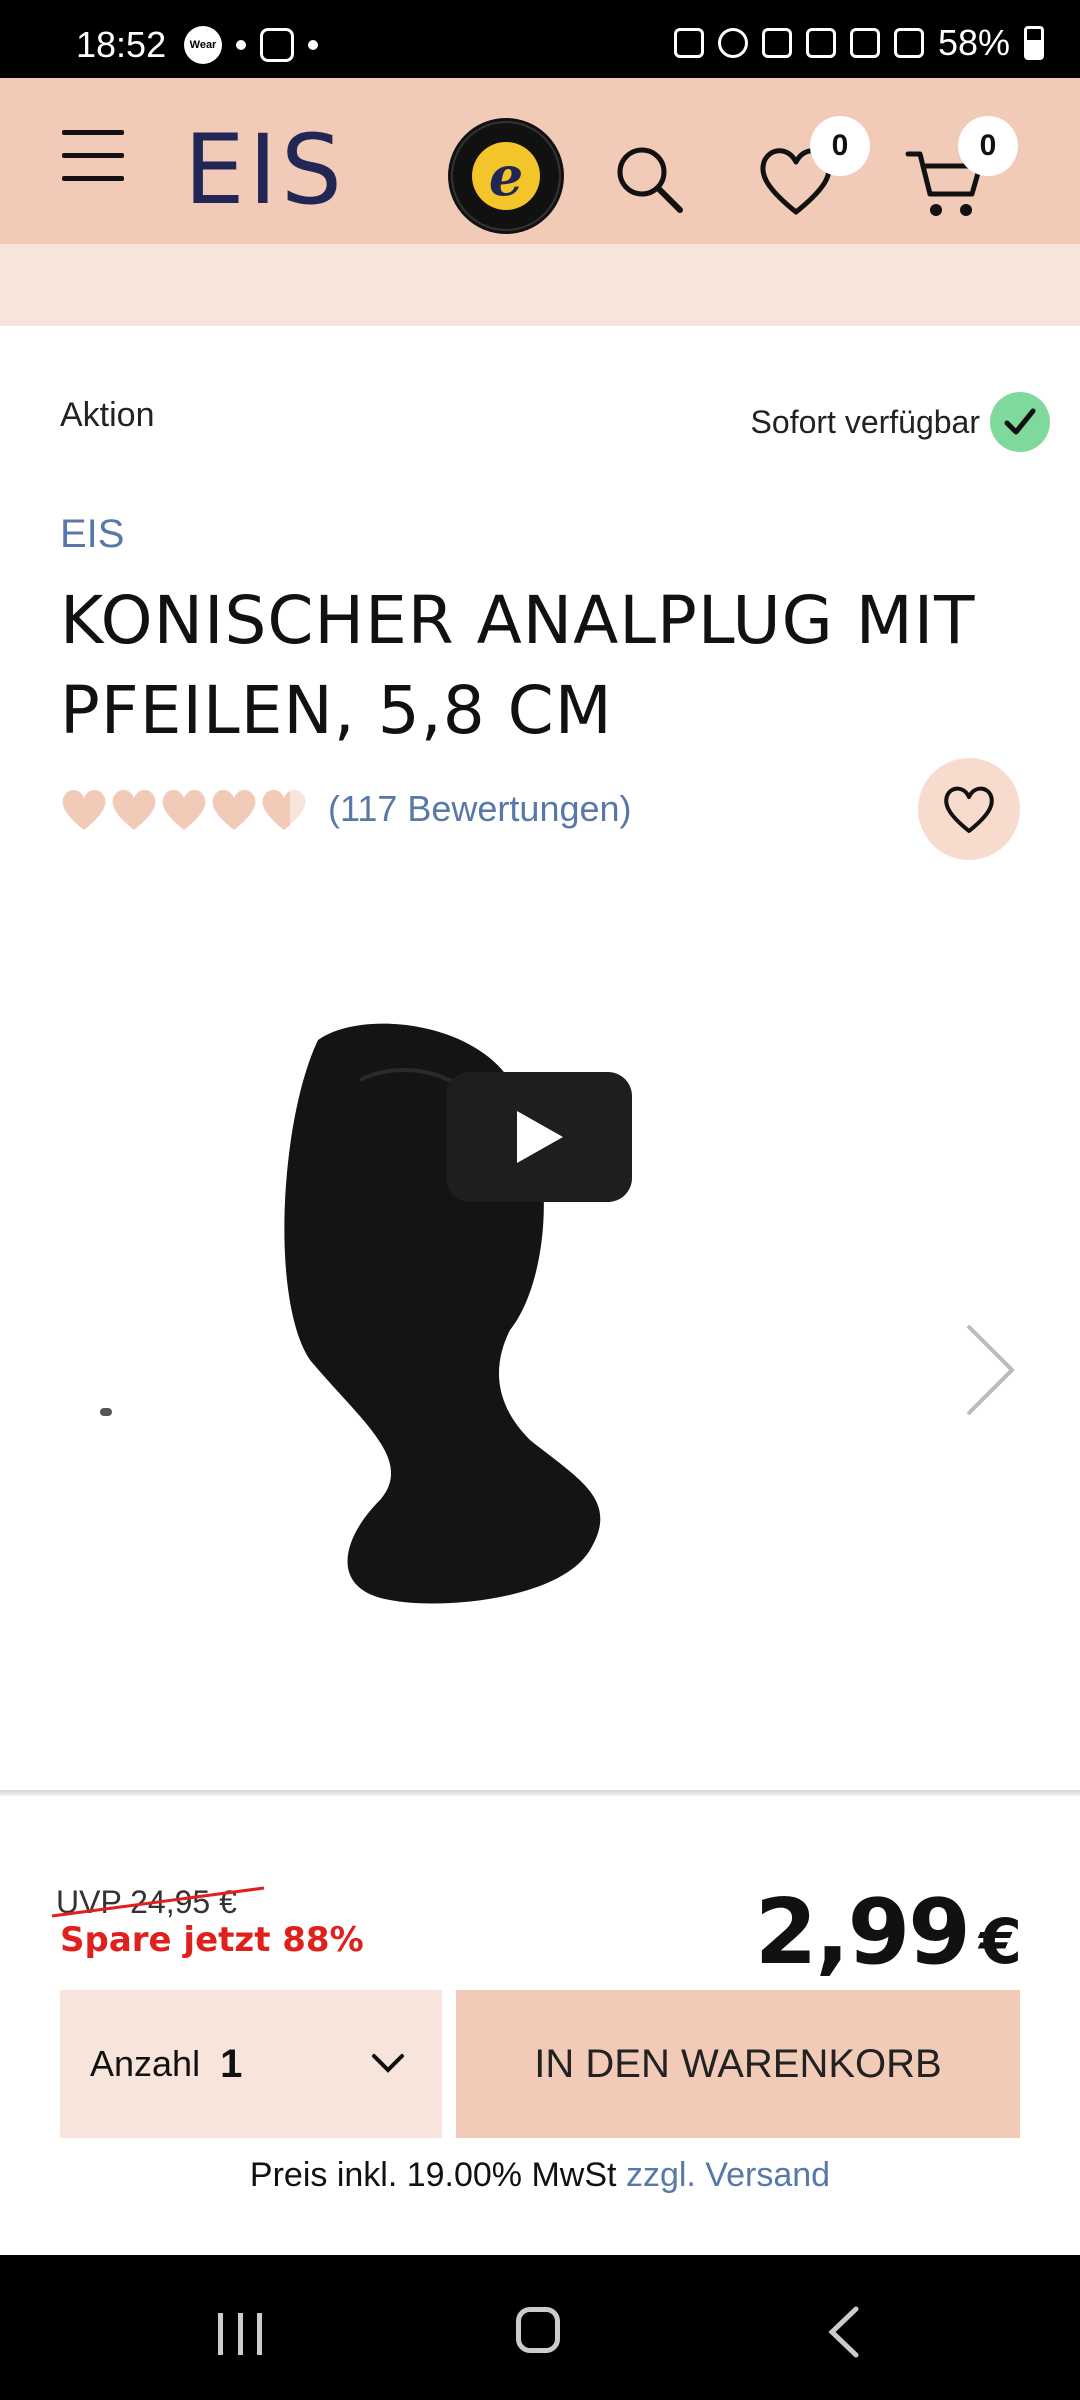 The image size is (1080, 2400). Describe the element at coordinates (728, 2175) in the screenshot. I see `shipping-link: zzgl. Versand` at that location.